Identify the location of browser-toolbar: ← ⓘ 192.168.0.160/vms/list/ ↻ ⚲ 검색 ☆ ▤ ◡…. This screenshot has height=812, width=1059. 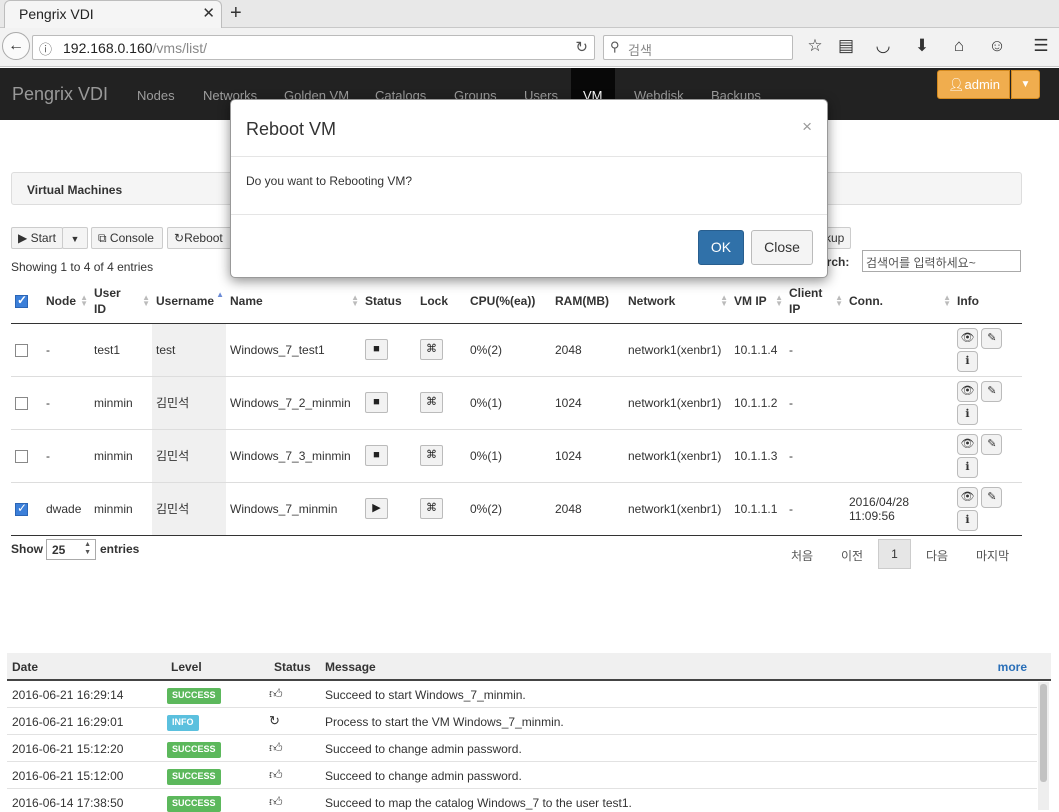
(529, 47).